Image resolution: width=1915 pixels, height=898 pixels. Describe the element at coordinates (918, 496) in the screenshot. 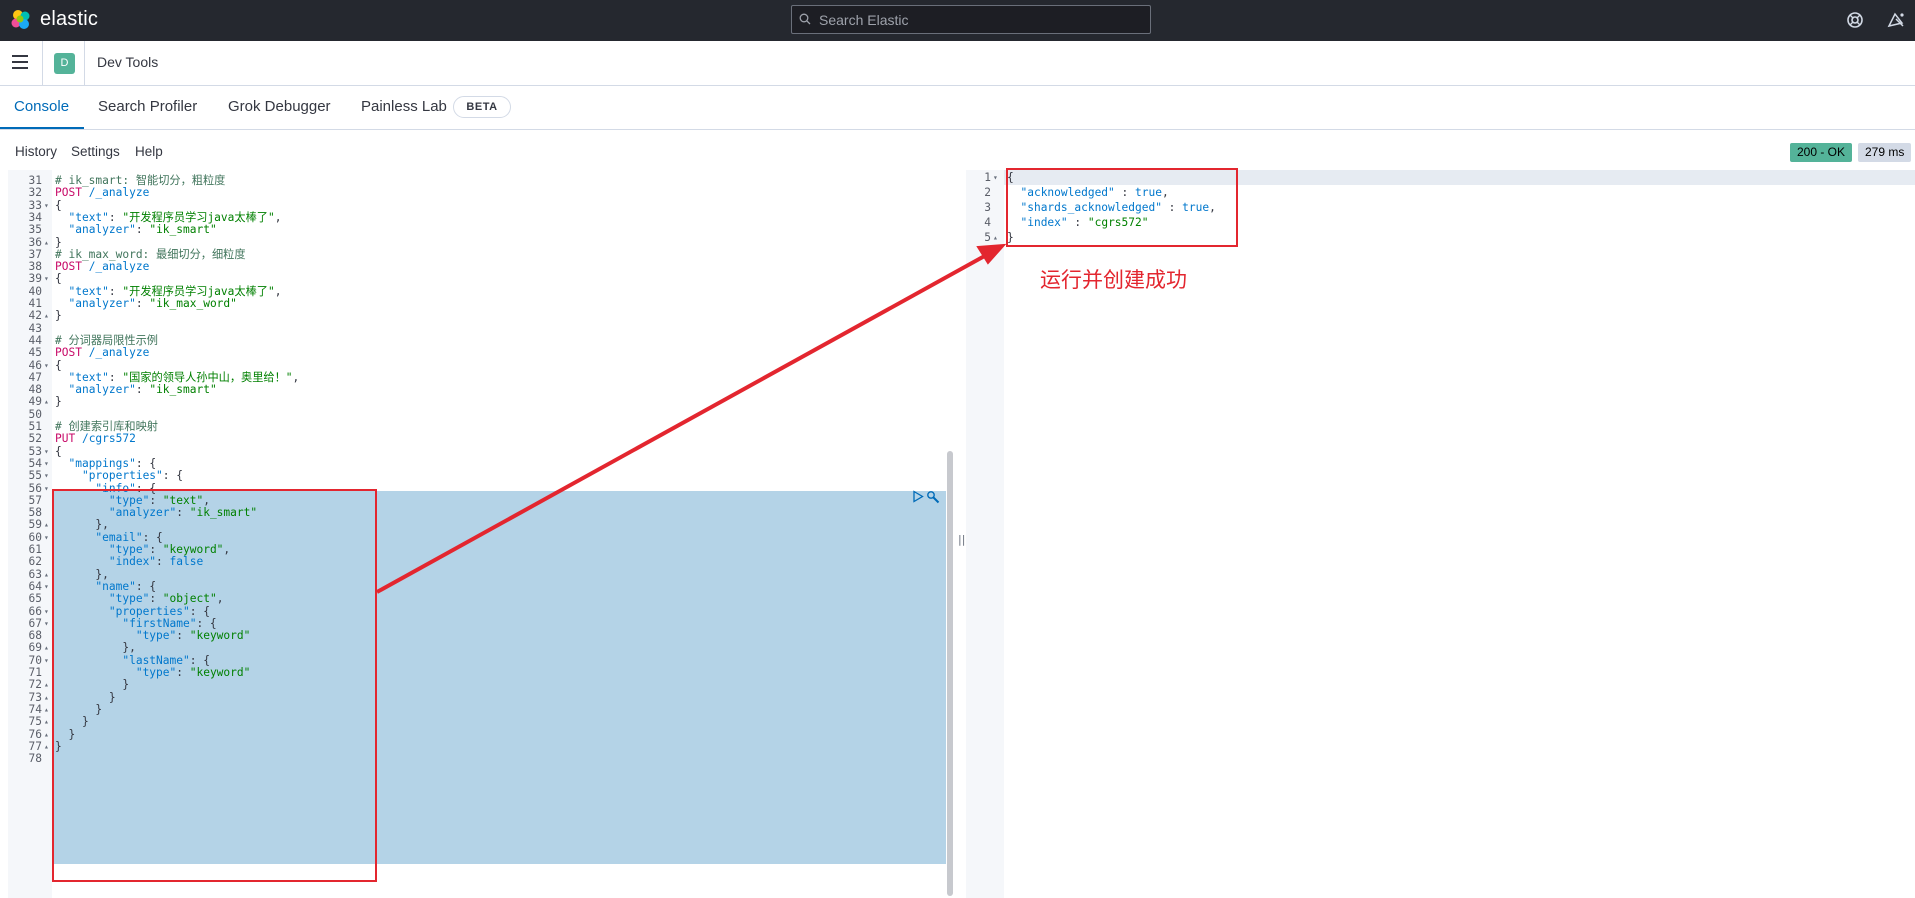

I see `play-icon` at that location.